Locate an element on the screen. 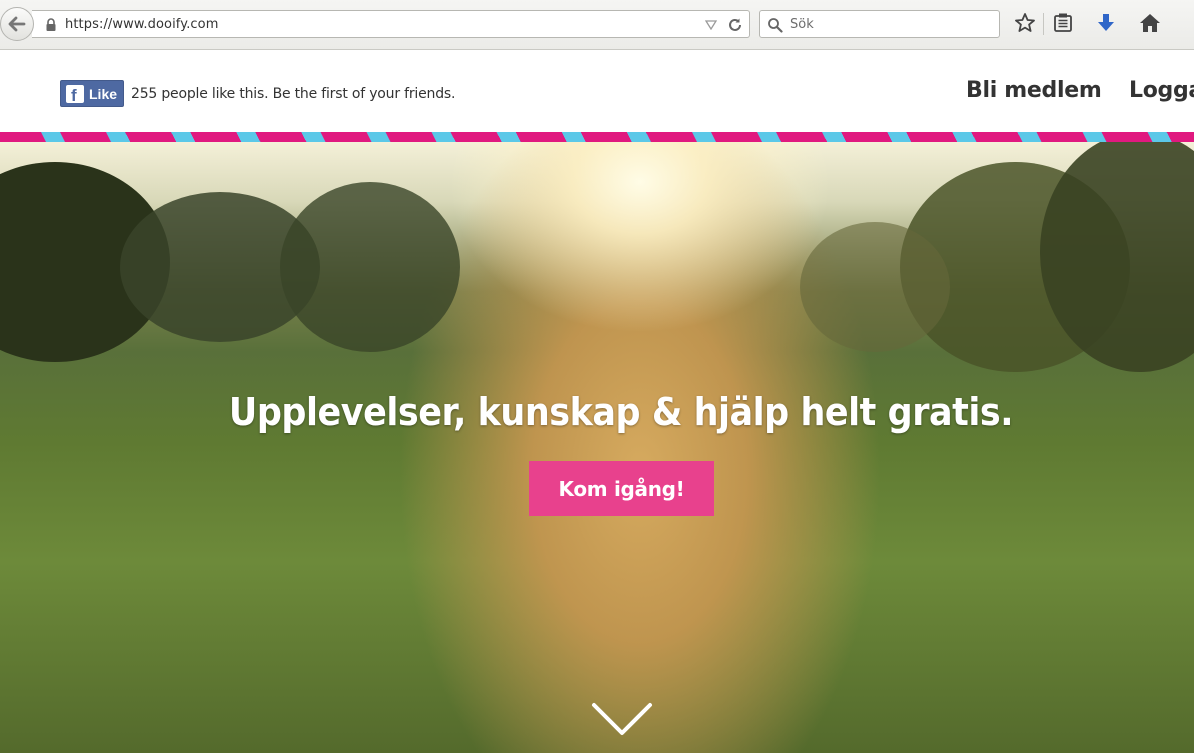 The image size is (1194, 753). chevron-down-icon is located at coordinates (622, 720).